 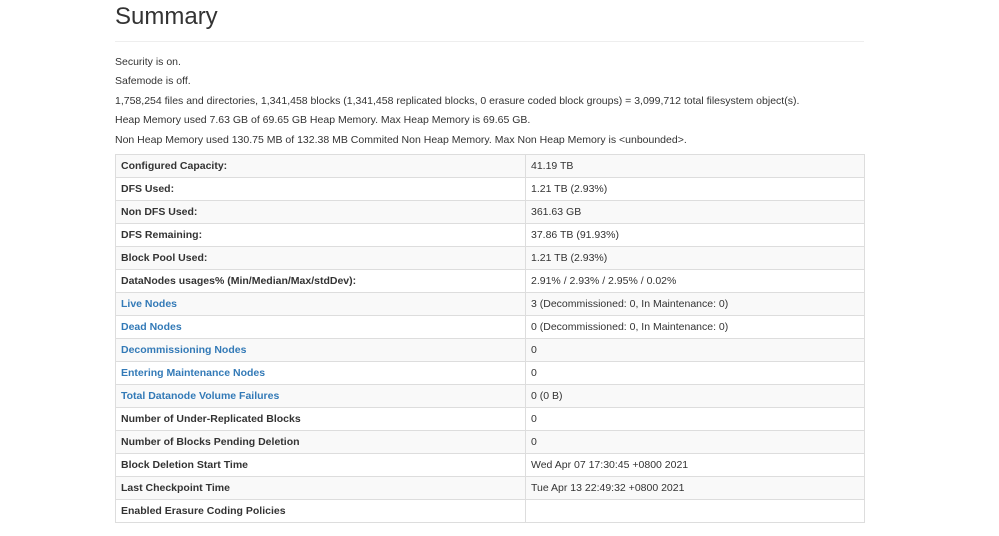 I want to click on dead-nodes-link: Dead Nodes, so click(x=151, y=327).